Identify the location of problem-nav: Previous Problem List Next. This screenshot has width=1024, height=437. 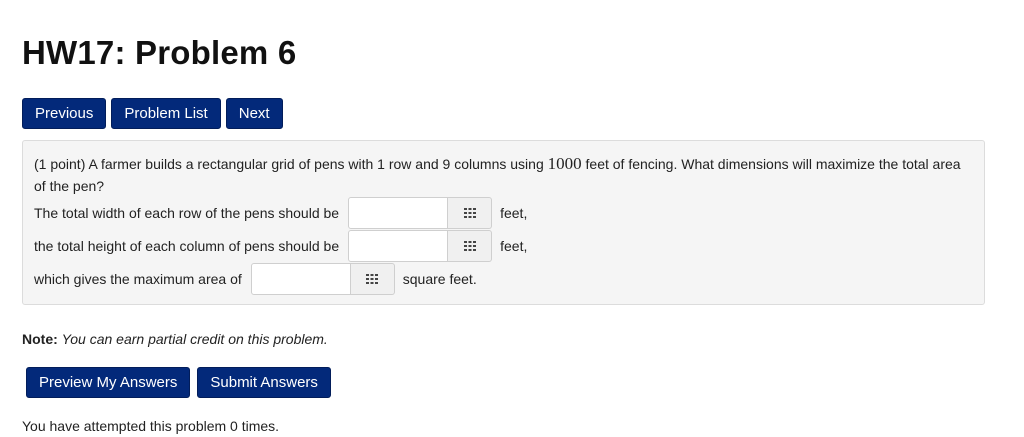
(152, 113).